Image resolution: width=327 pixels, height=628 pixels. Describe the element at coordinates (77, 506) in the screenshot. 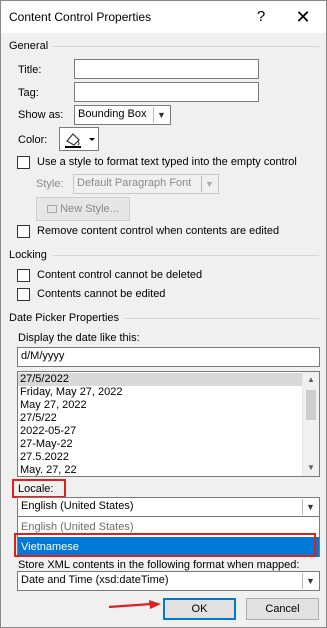

I see `locale-value: English (United States)` at that location.